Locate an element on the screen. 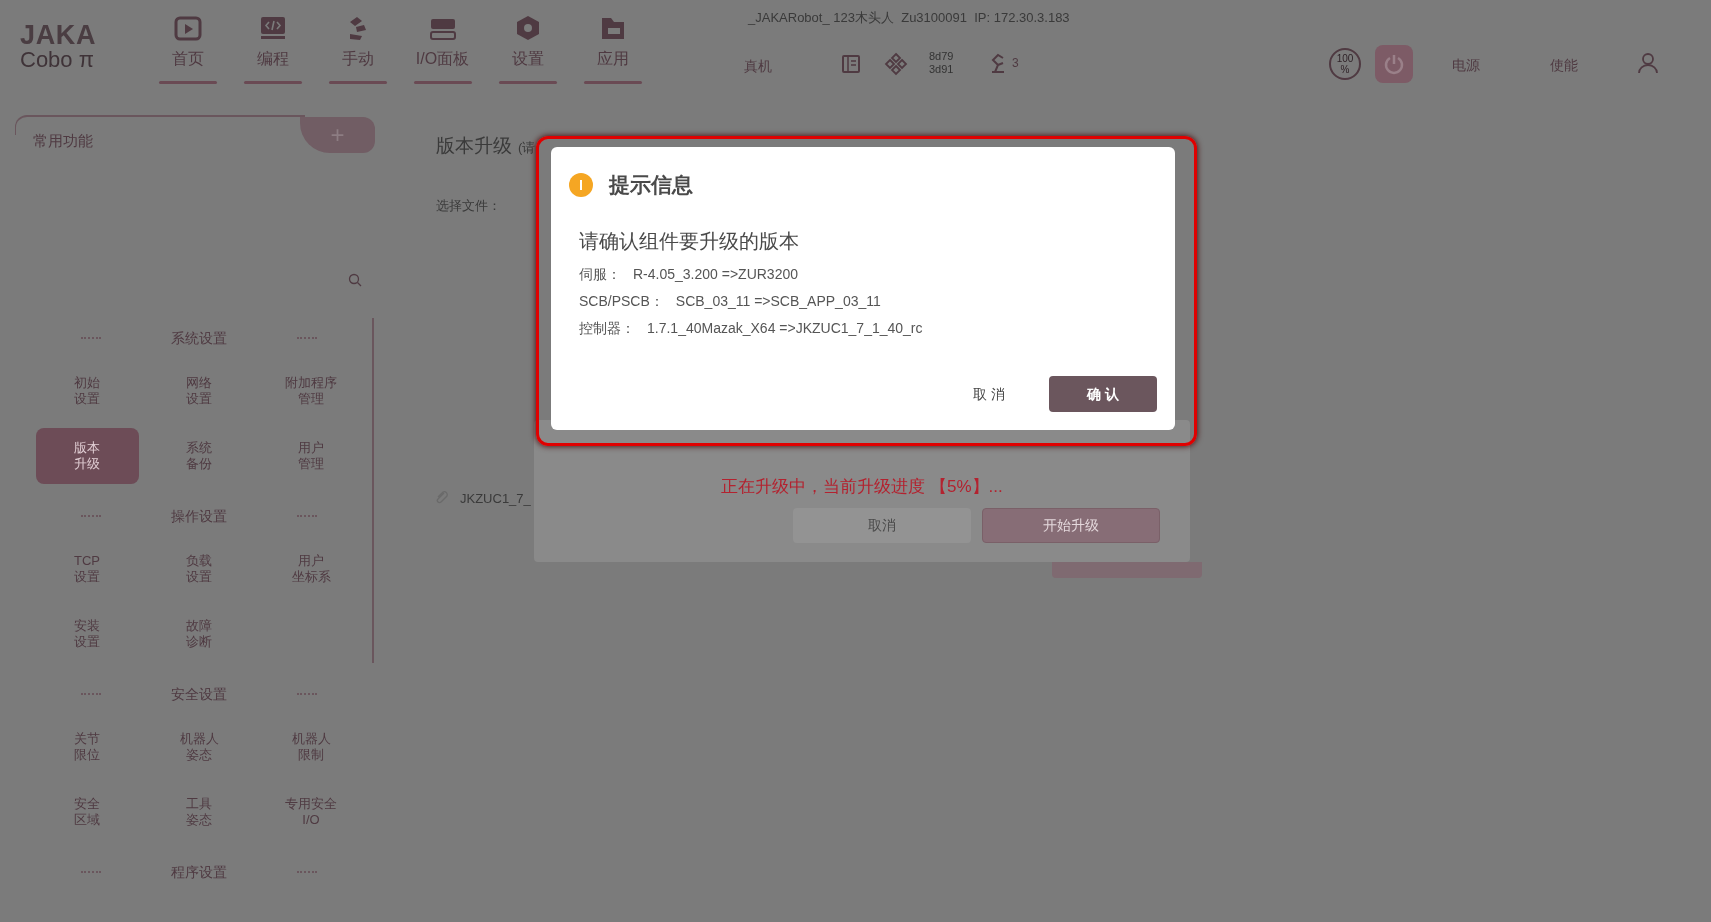 This screenshot has height=922, width=1711. dialog-button: 取消 is located at coordinates (882, 525).